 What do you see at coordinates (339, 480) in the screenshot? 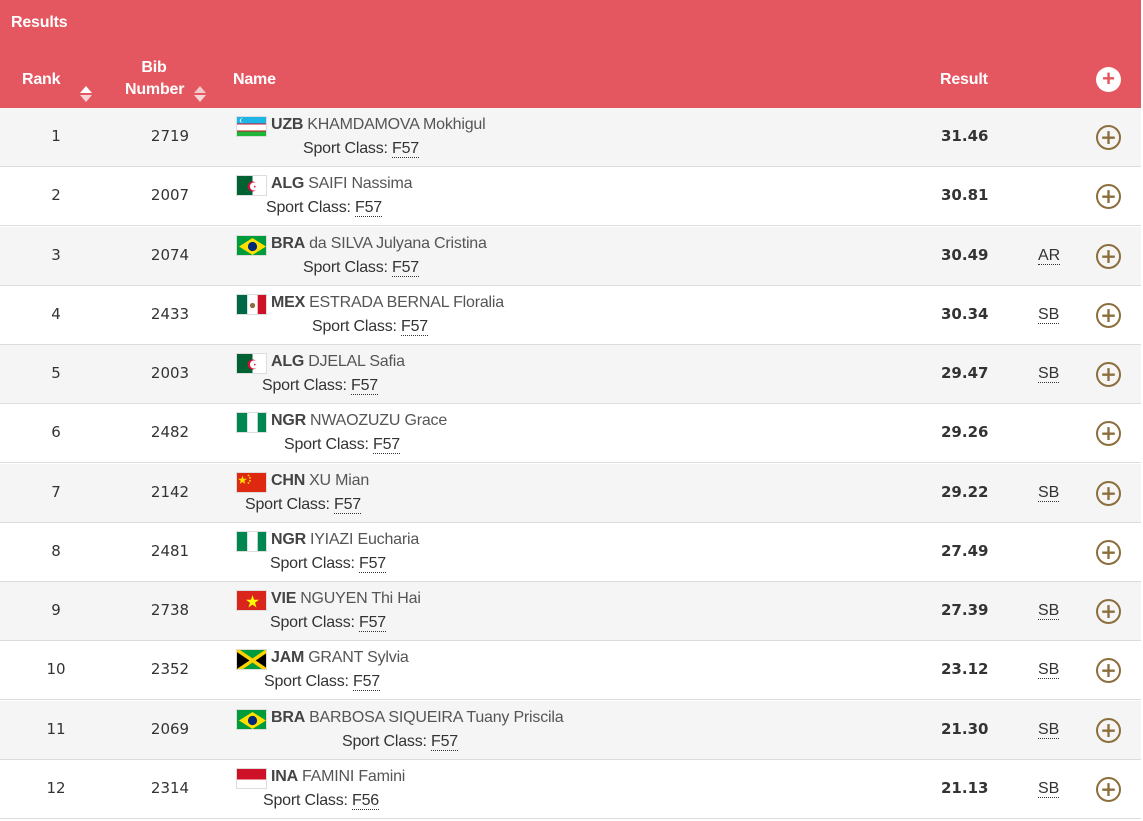
I see `athlete-name-text: XU Mian` at bounding box center [339, 480].